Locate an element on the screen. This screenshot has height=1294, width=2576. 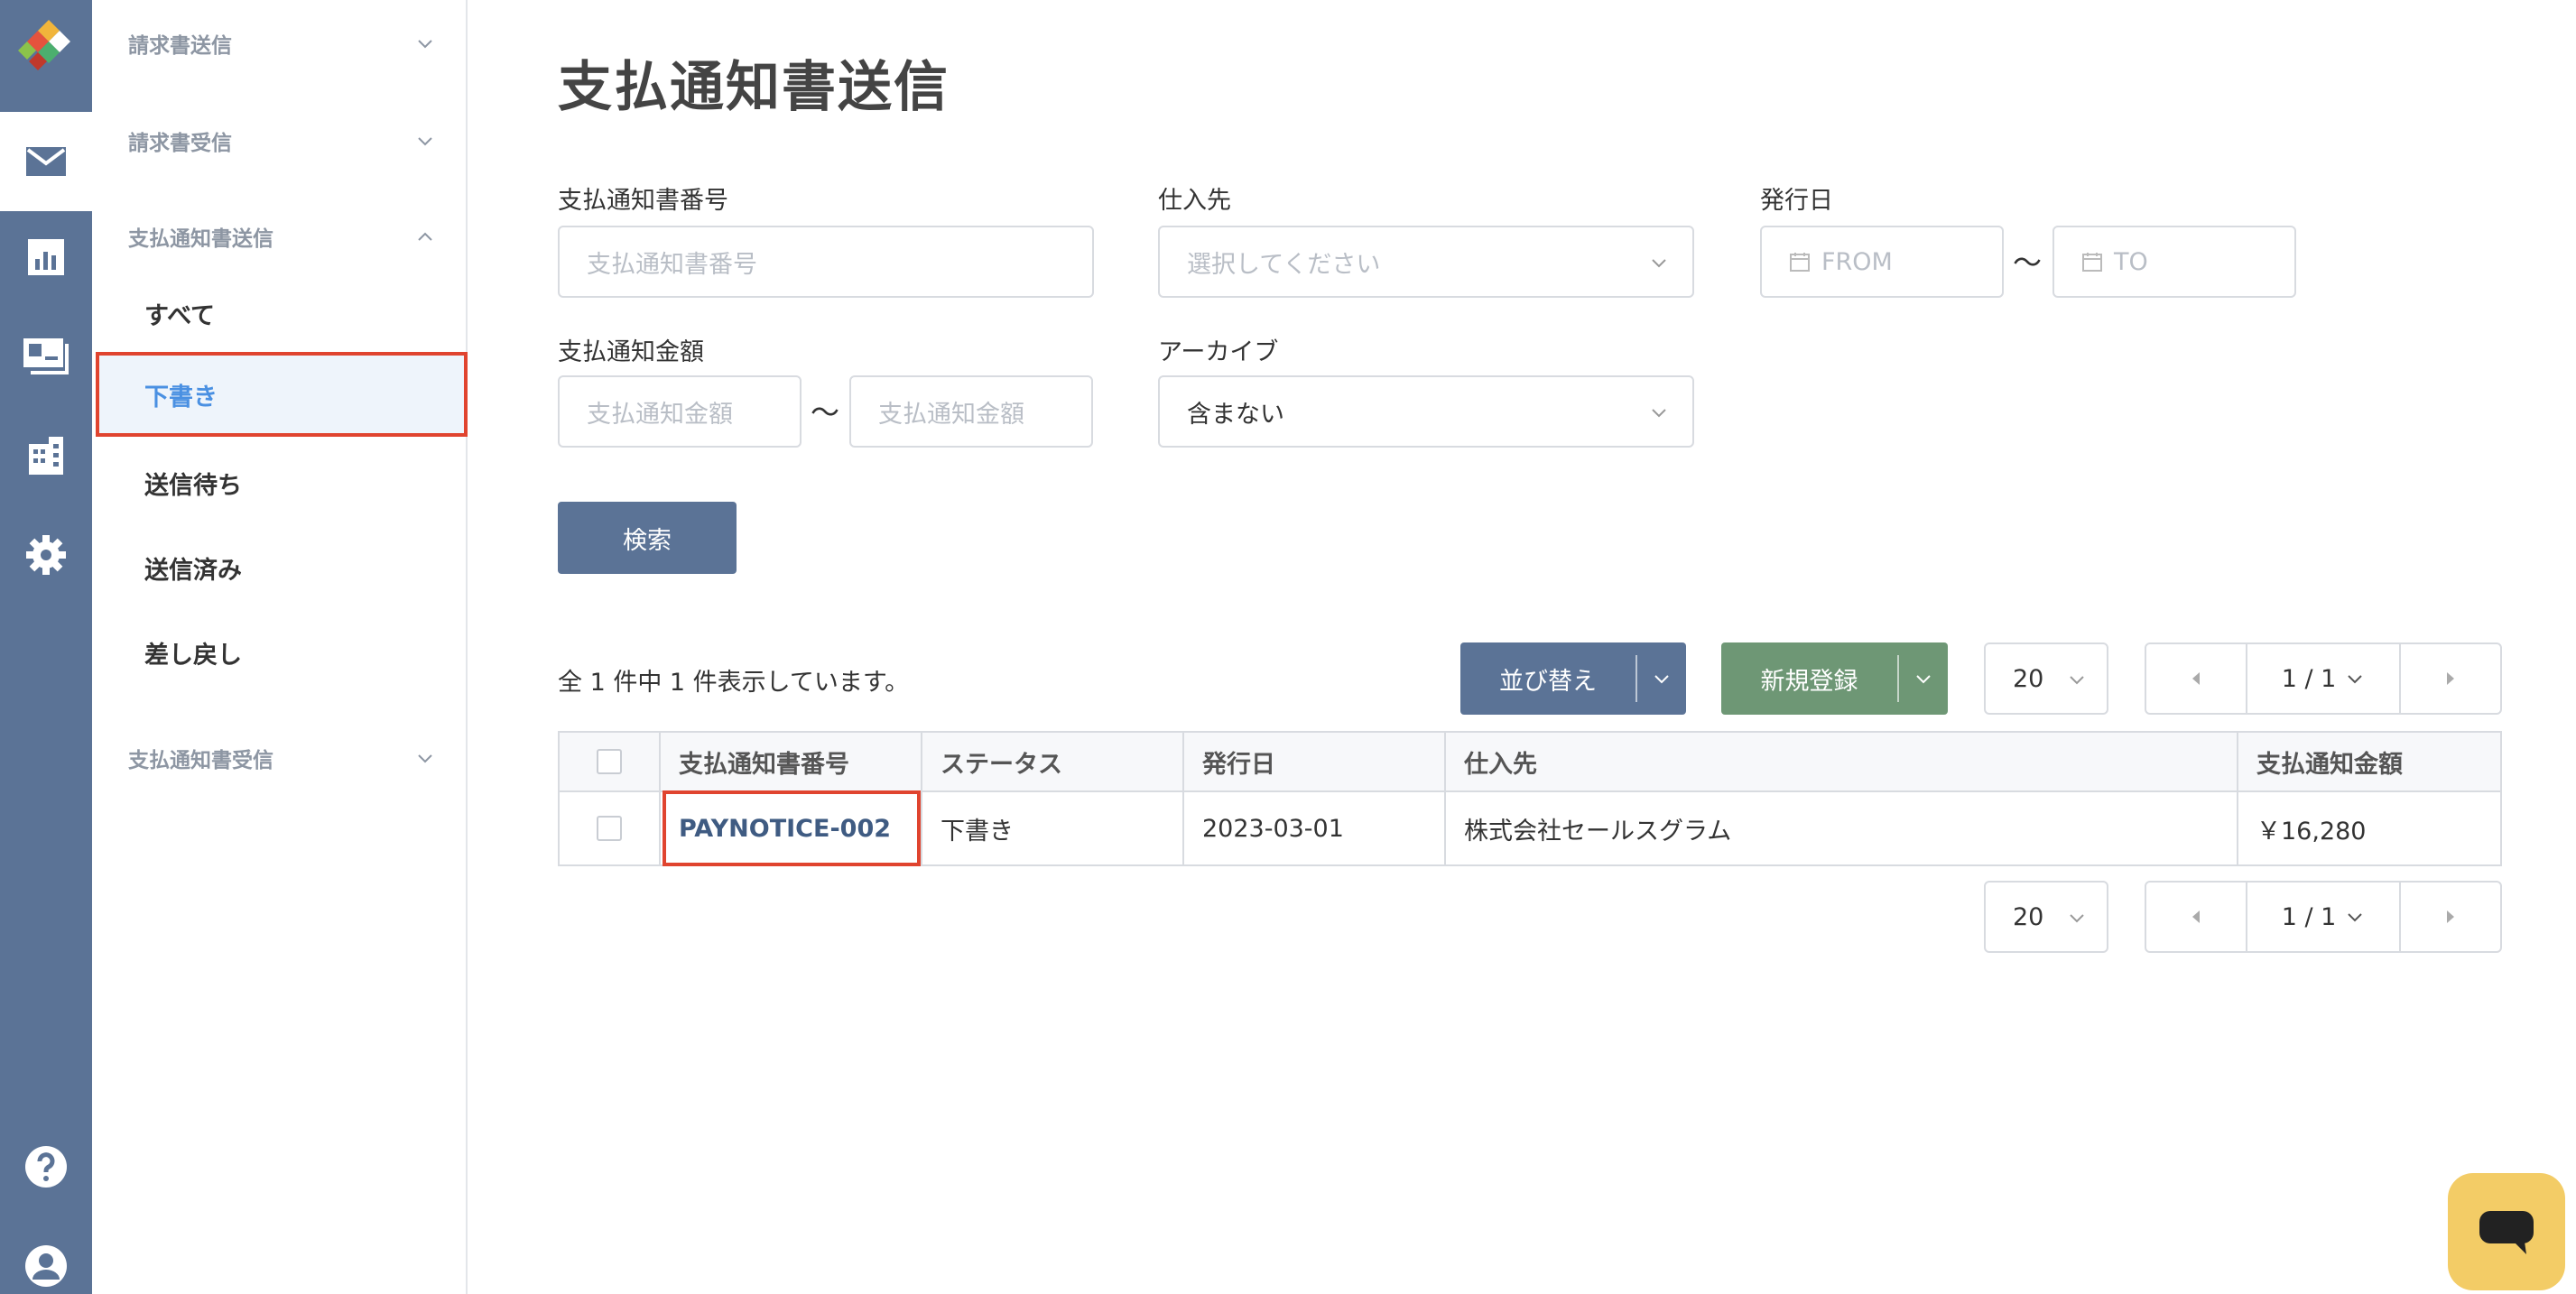
nav-group-paynotice-send: 支払通知書送信 is located at coordinates (281, 236).